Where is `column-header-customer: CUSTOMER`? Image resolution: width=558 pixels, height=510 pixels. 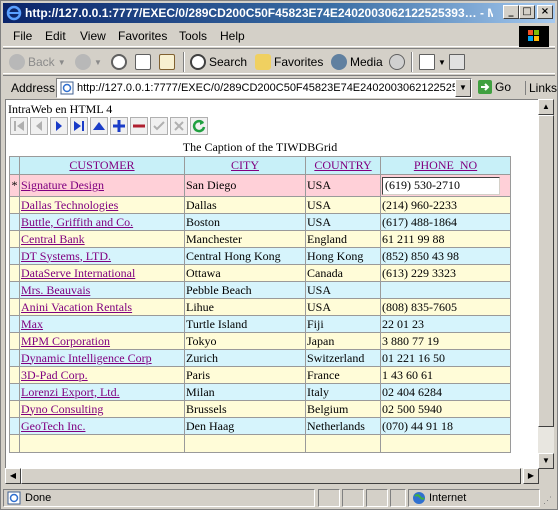 column-header-customer: CUSTOMER is located at coordinates (102, 165).